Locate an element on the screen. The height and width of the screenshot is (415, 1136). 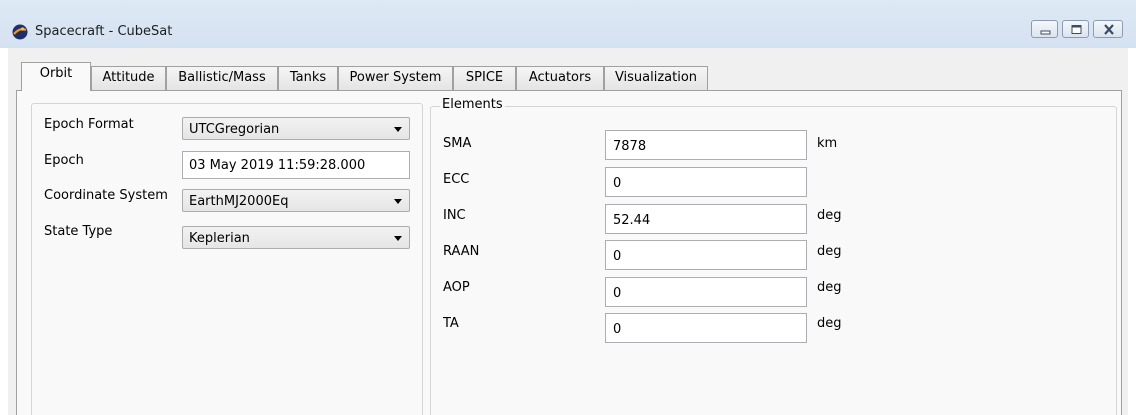
tab-ballistic-mass: Ballistic/Mass is located at coordinates (222, 78).